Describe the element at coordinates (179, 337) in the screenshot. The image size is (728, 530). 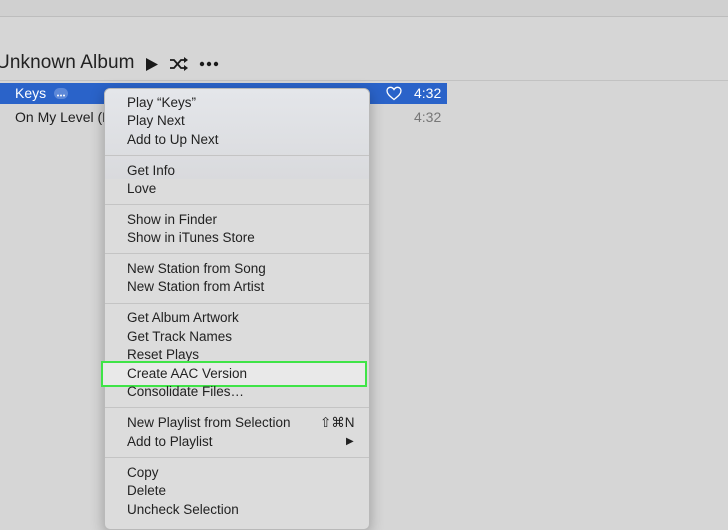
I see `menu-item-get-track-names: Get Track Names` at that location.